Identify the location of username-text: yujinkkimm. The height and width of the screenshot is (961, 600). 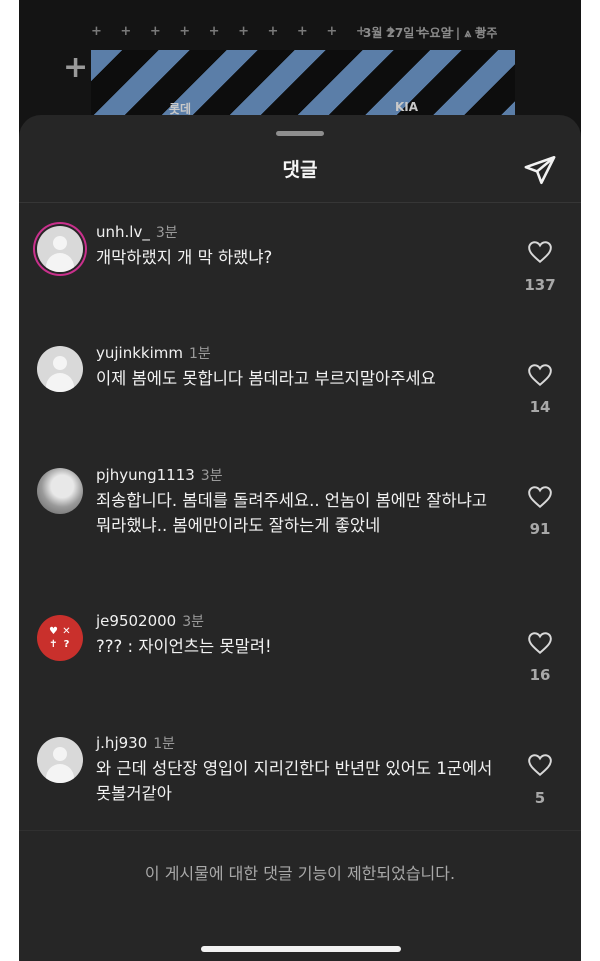
(139, 353).